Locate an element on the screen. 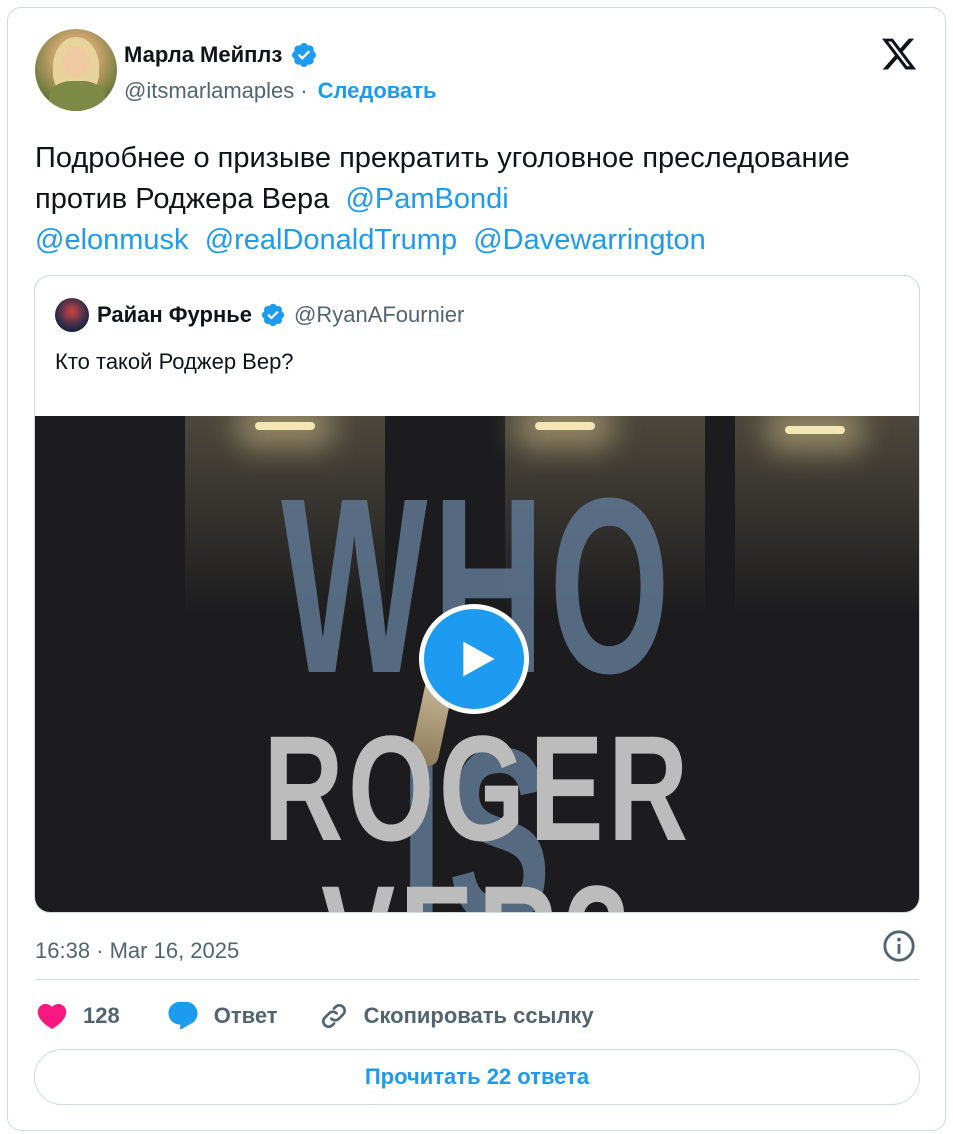 The width and height of the screenshot is (953, 1134). heart-icon is located at coordinates (52, 1016).